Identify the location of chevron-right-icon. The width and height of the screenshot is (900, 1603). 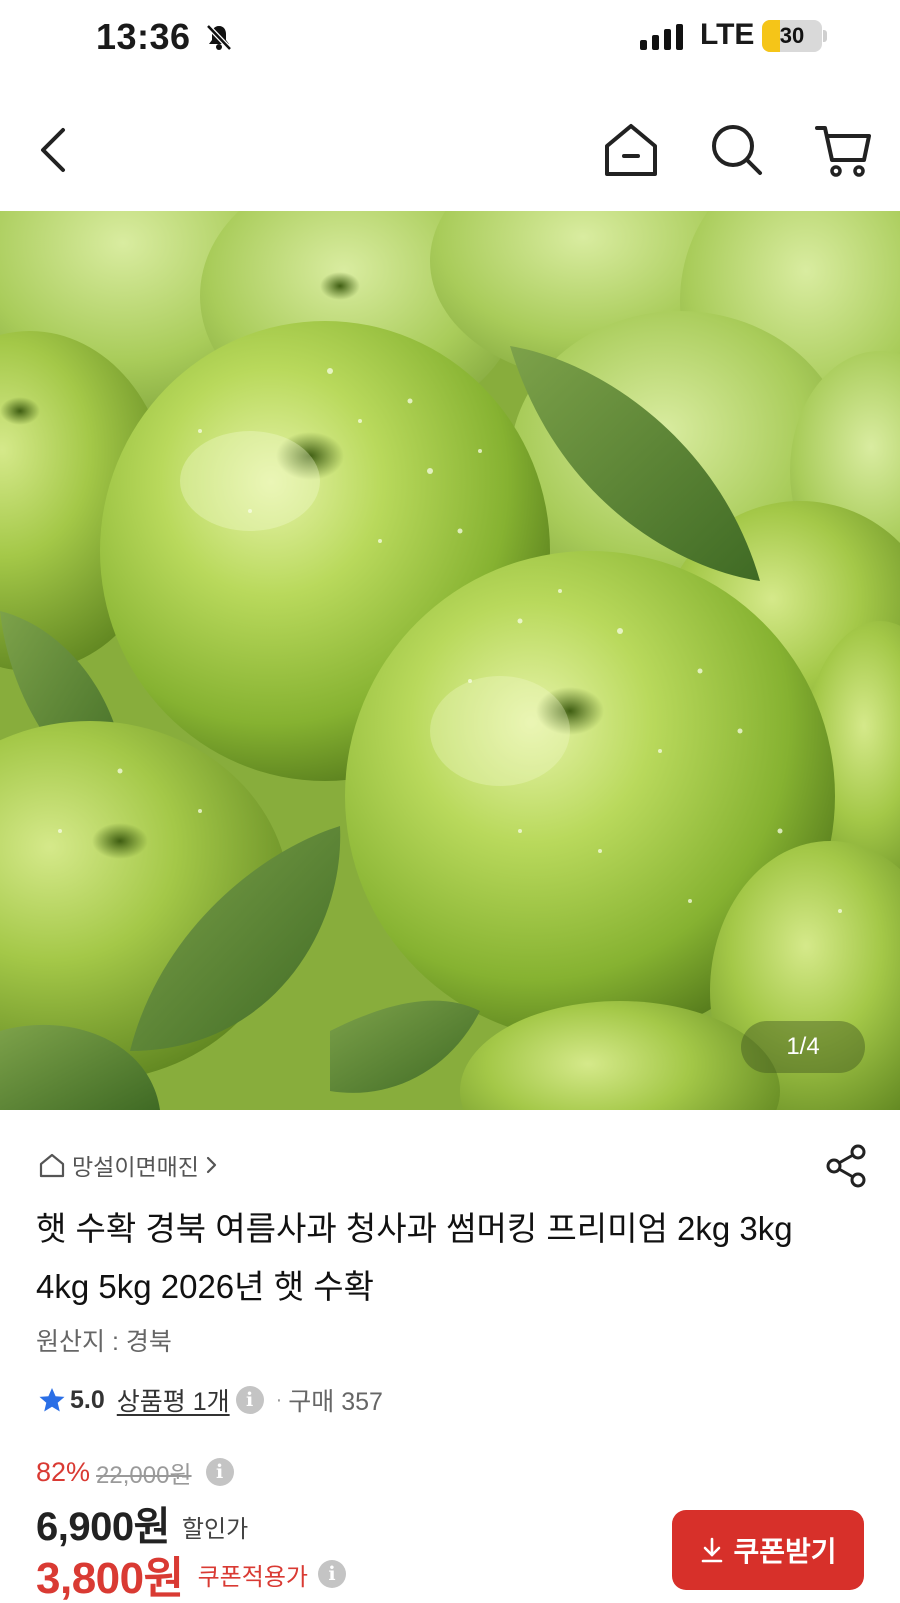
(211, 1165).